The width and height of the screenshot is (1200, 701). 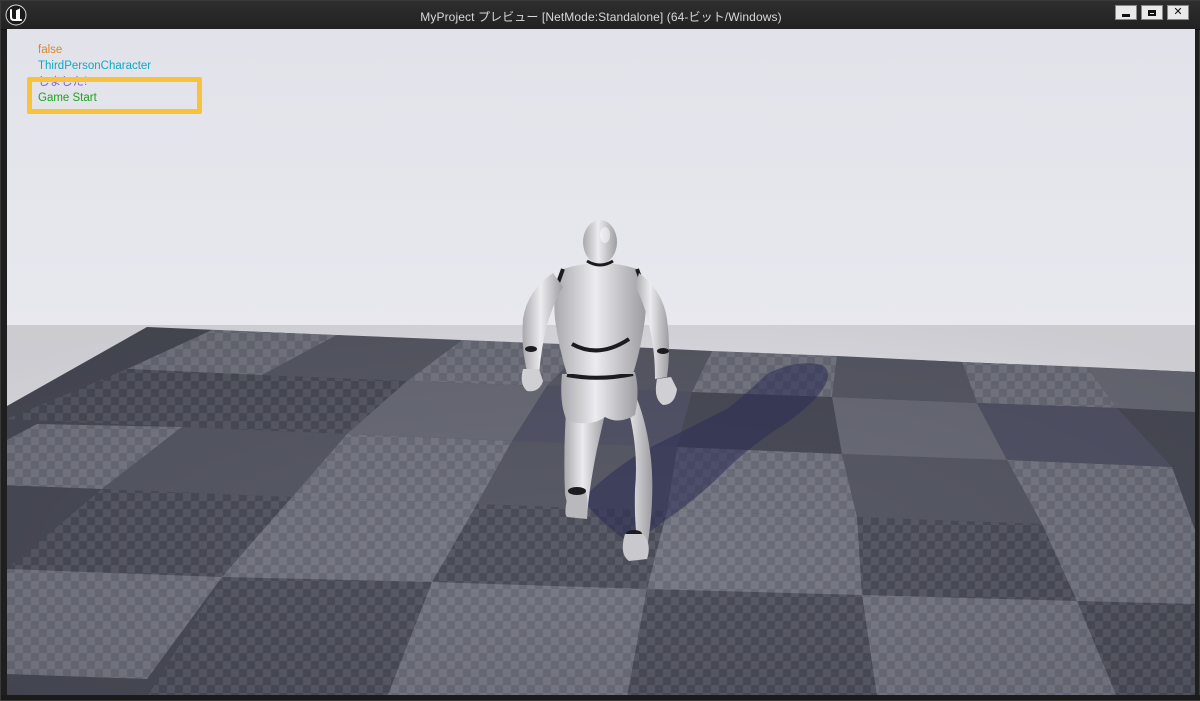 I want to click on log-line-false: false, so click(x=50, y=50).